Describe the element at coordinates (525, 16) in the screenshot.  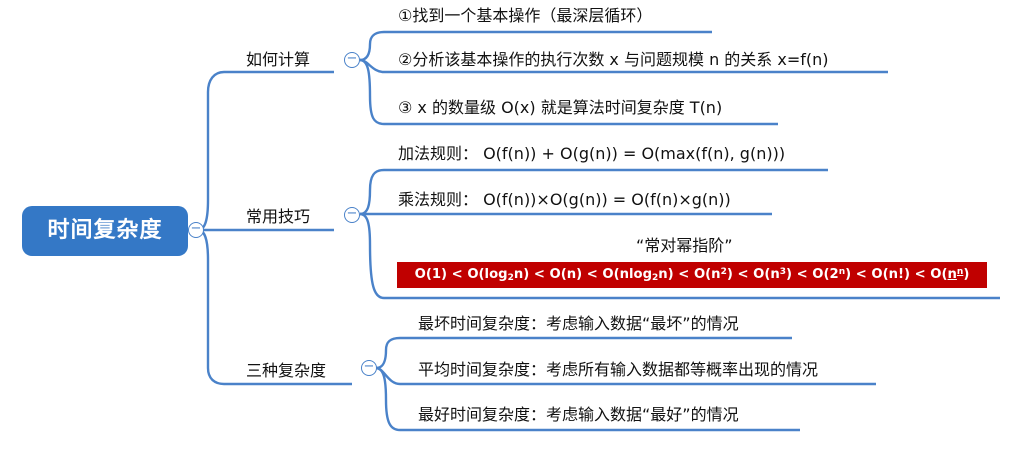
I see `step-find-basic-op: ①找到一个基本操作（最深层循环）` at that location.